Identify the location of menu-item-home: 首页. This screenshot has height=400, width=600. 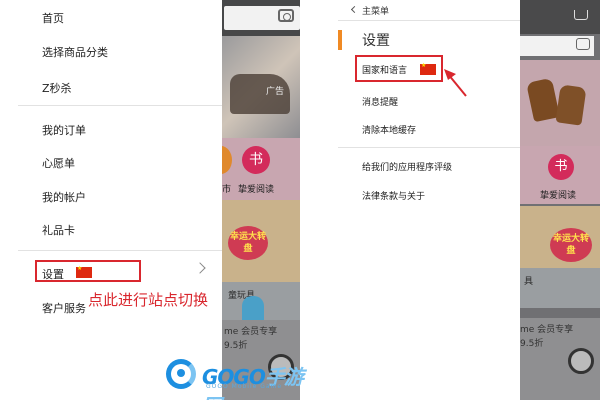
(53, 18).